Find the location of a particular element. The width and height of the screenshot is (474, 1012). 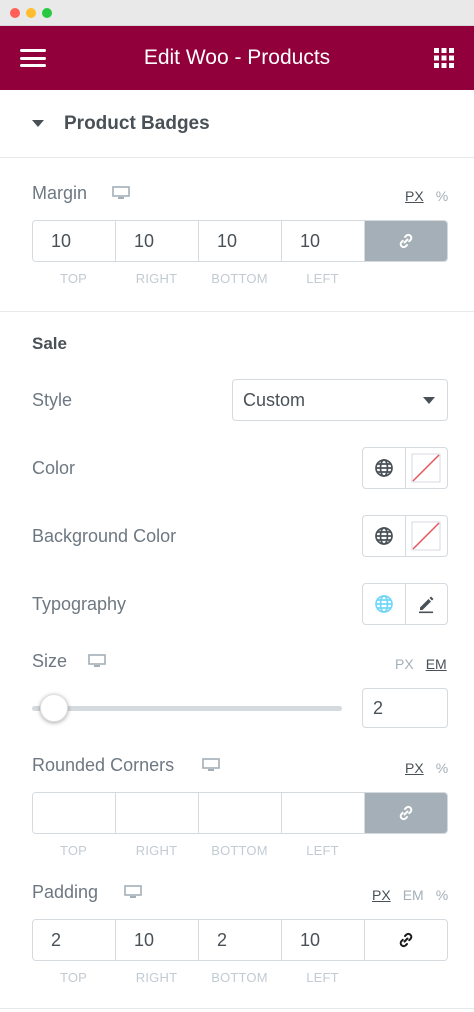

section-product-badges: Product Badges is located at coordinates (237, 124).